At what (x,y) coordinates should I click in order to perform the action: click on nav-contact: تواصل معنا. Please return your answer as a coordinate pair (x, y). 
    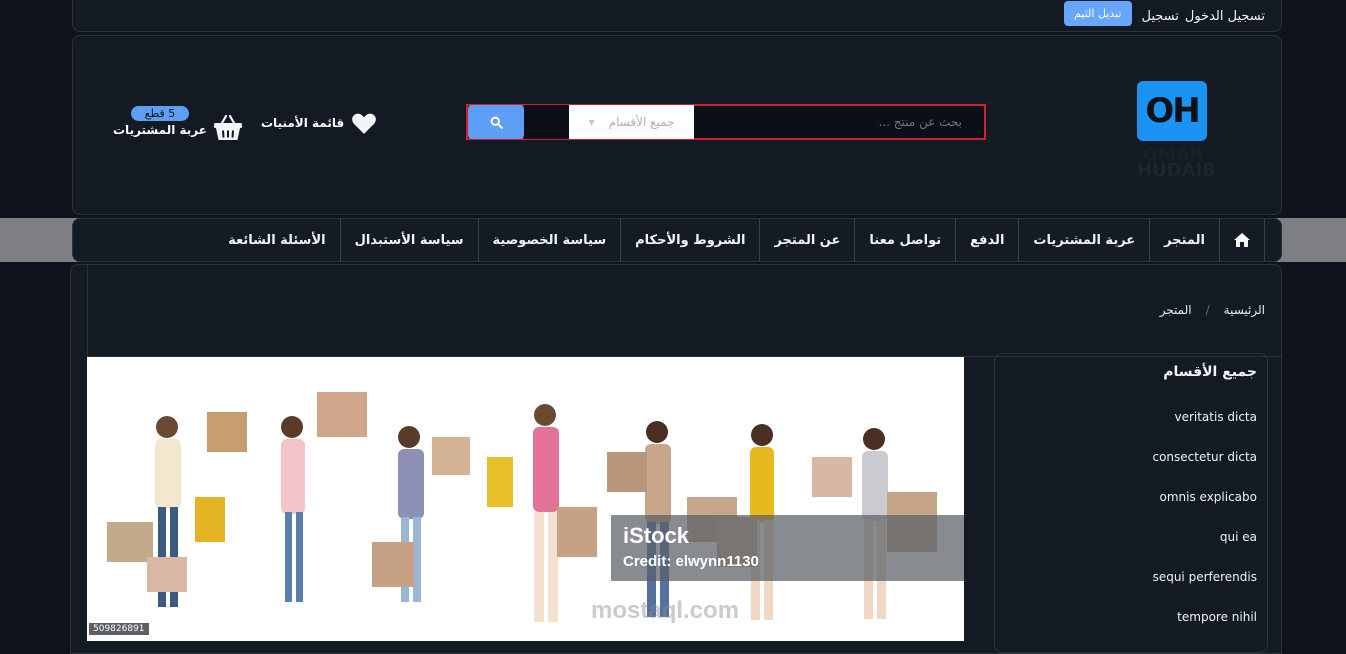
    Looking at the image, I should click on (904, 240).